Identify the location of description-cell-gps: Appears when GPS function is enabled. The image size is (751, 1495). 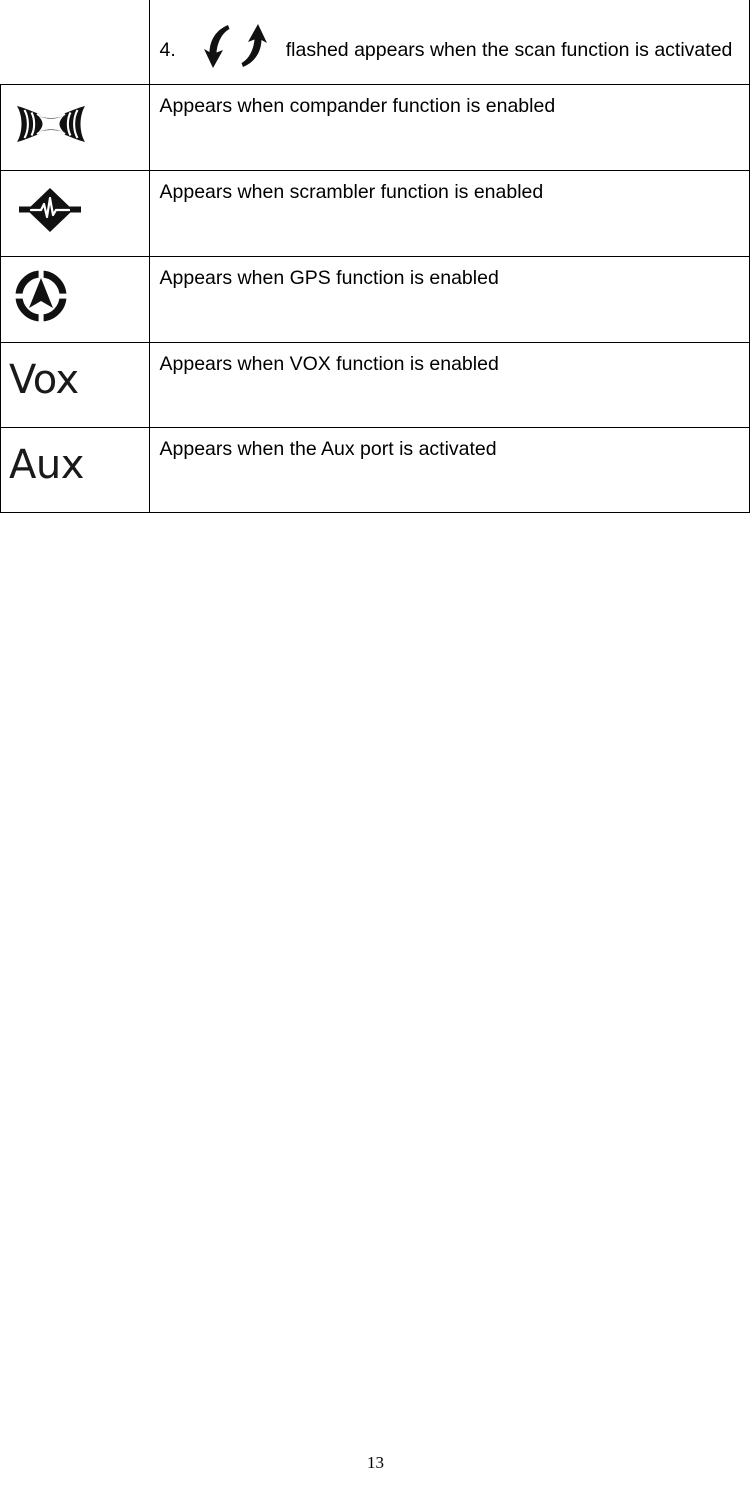
(449, 299).